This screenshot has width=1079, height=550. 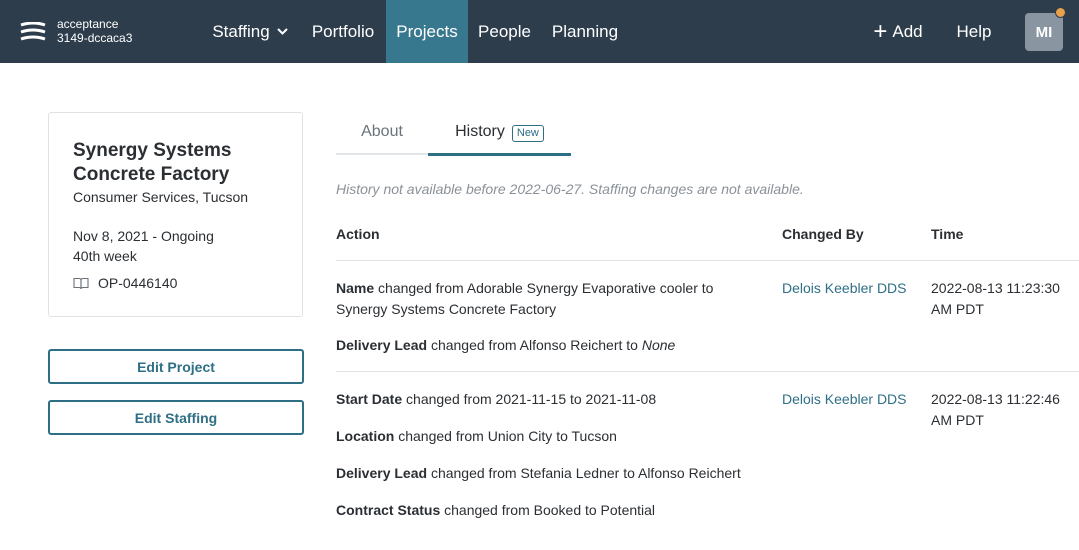 I want to click on tab-about: About, so click(x=382, y=136).